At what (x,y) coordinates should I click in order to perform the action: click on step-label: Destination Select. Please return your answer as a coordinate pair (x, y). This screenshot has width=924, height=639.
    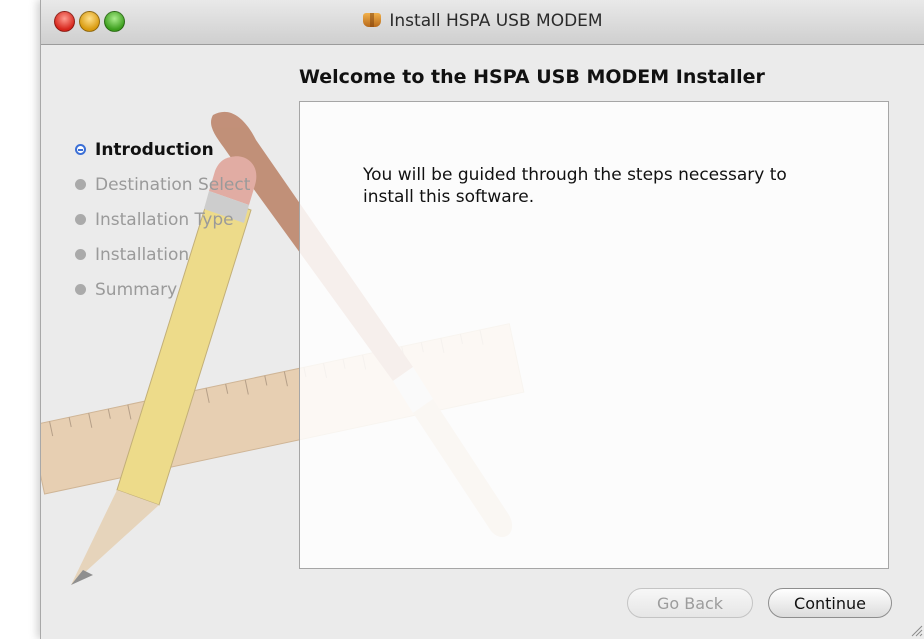
    Looking at the image, I should click on (173, 184).